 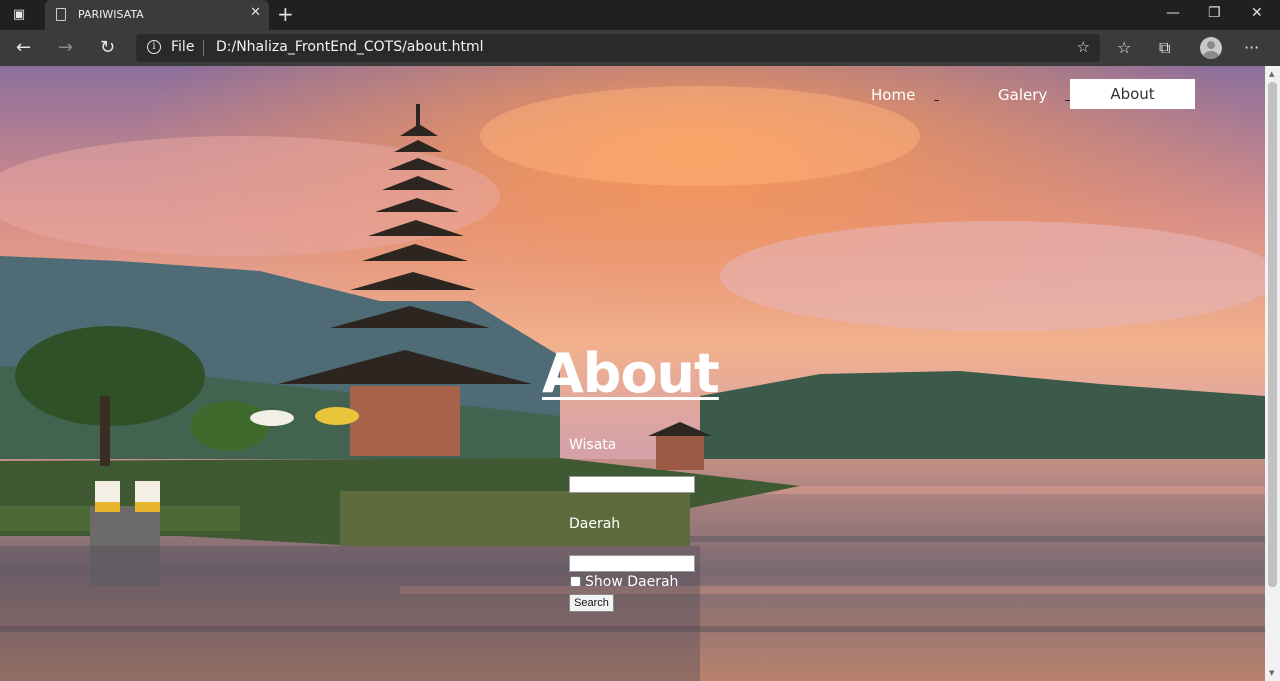 What do you see at coordinates (591, 603) in the screenshot?
I see `search-button: Search` at bounding box center [591, 603].